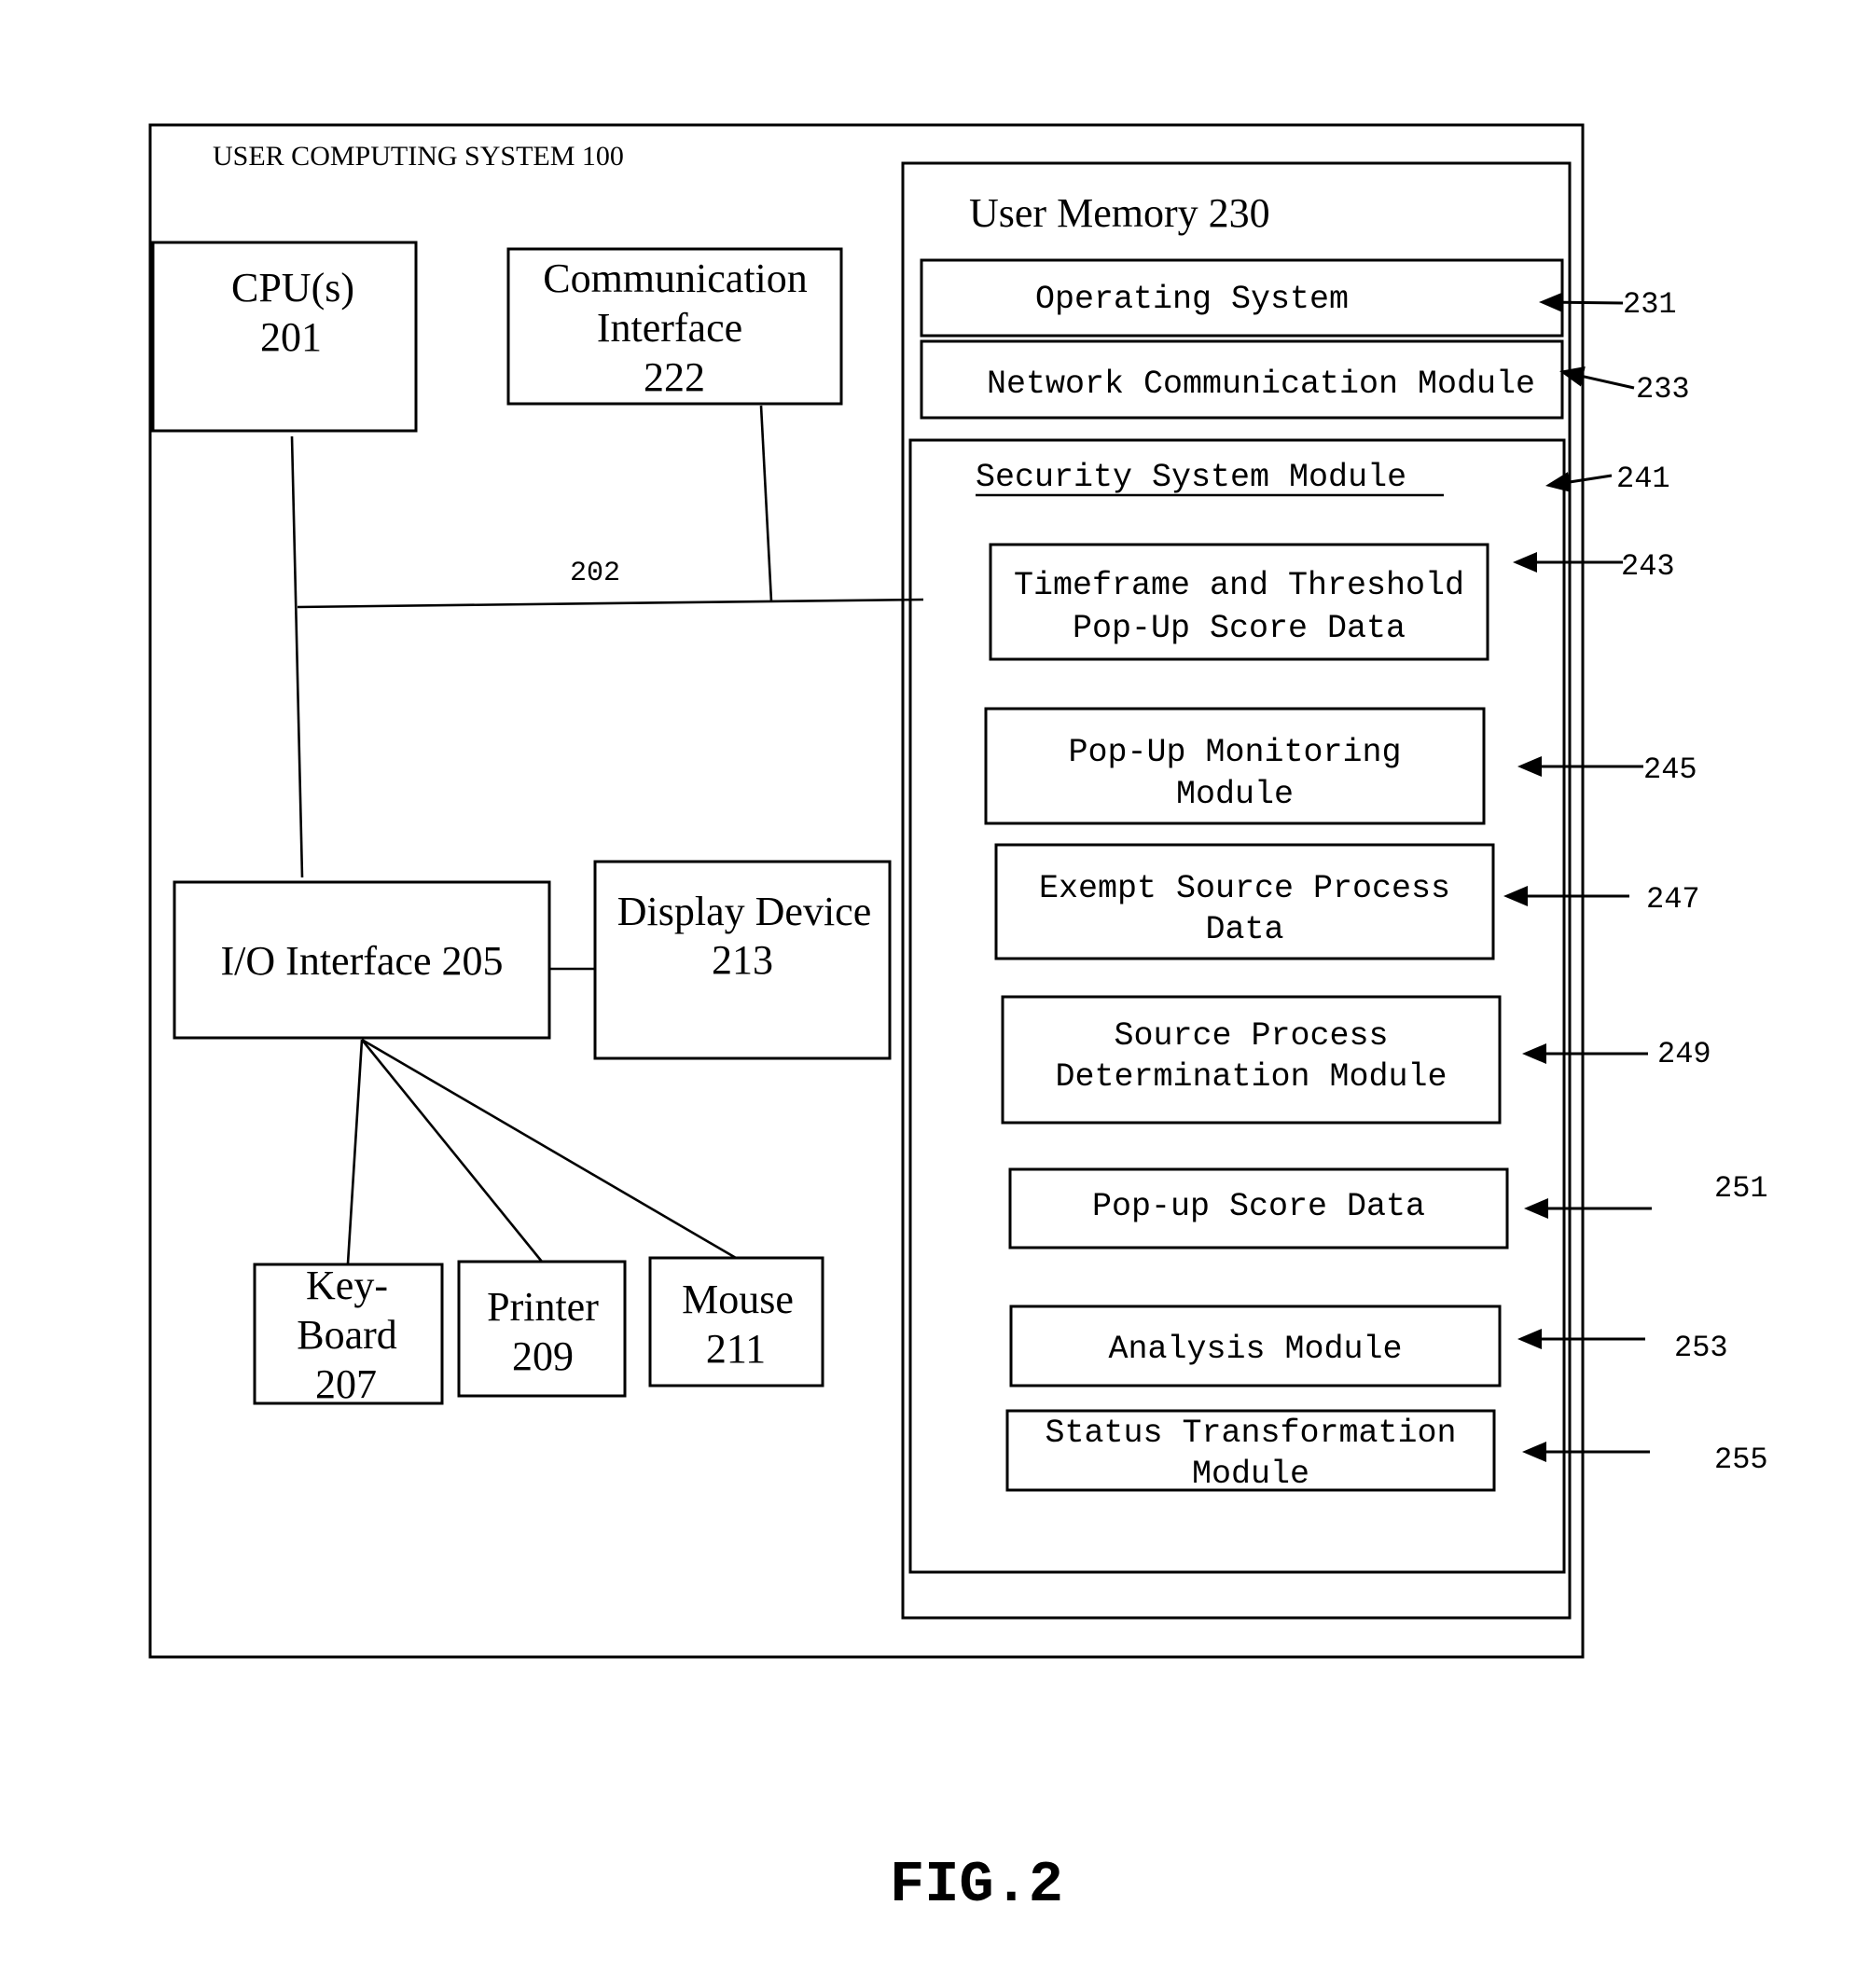  What do you see at coordinates (738, 1300) in the screenshot?
I see `mouse-label: Mouse` at bounding box center [738, 1300].